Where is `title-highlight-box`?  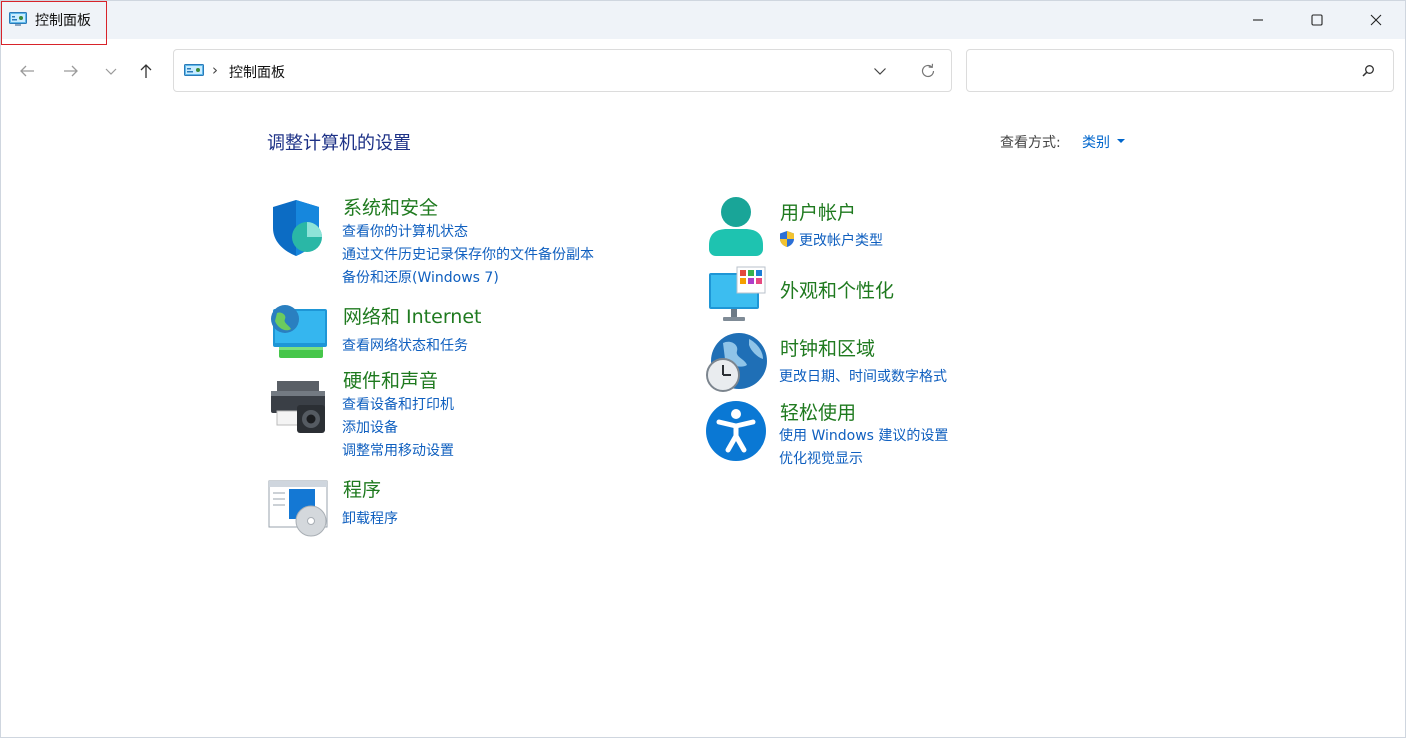 title-highlight-box is located at coordinates (54, 23).